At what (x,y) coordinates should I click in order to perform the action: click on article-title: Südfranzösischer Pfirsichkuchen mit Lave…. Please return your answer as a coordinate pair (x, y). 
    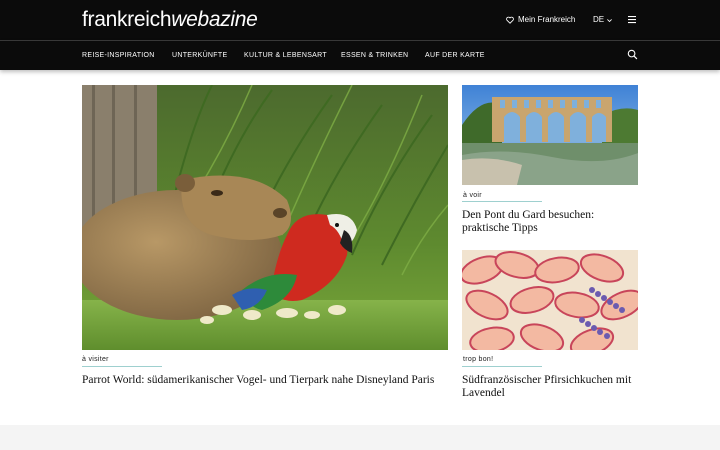
    Looking at the image, I should click on (550, 387).